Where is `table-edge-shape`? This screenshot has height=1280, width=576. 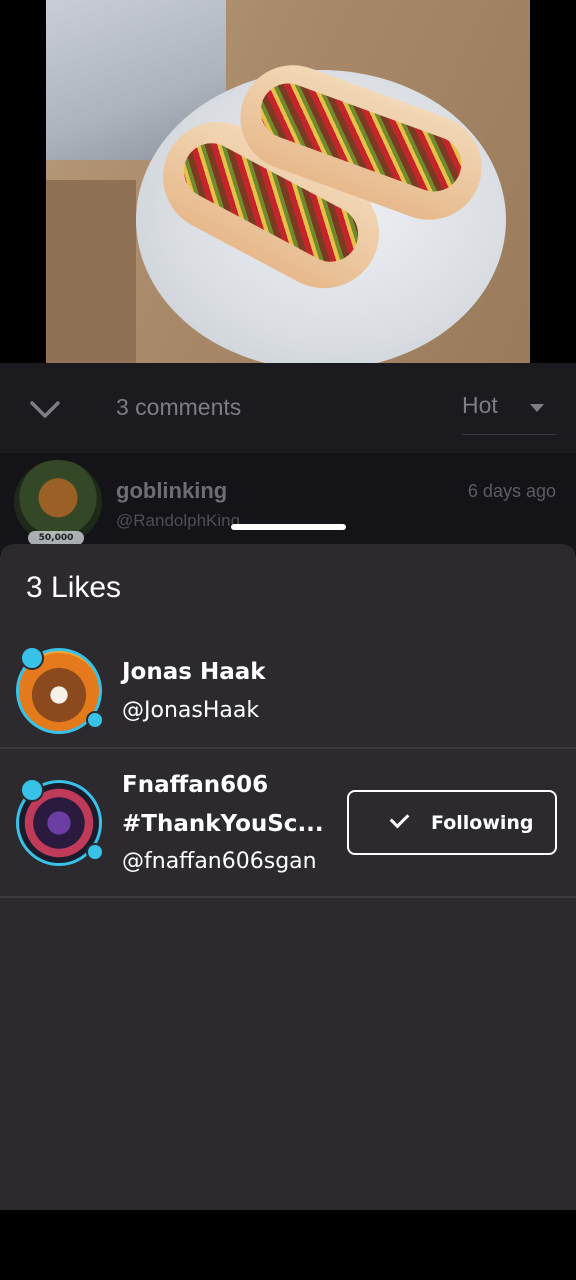 table-edge-shape is located at coordinates (91, 271).